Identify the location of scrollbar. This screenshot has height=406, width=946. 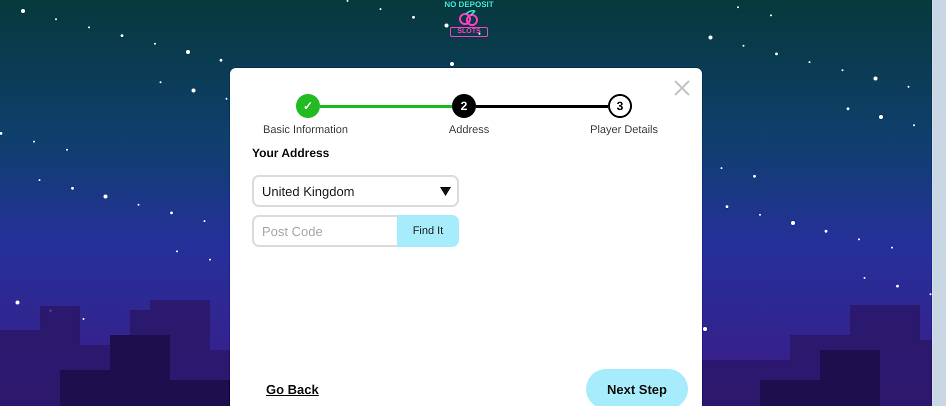
(939, 203).